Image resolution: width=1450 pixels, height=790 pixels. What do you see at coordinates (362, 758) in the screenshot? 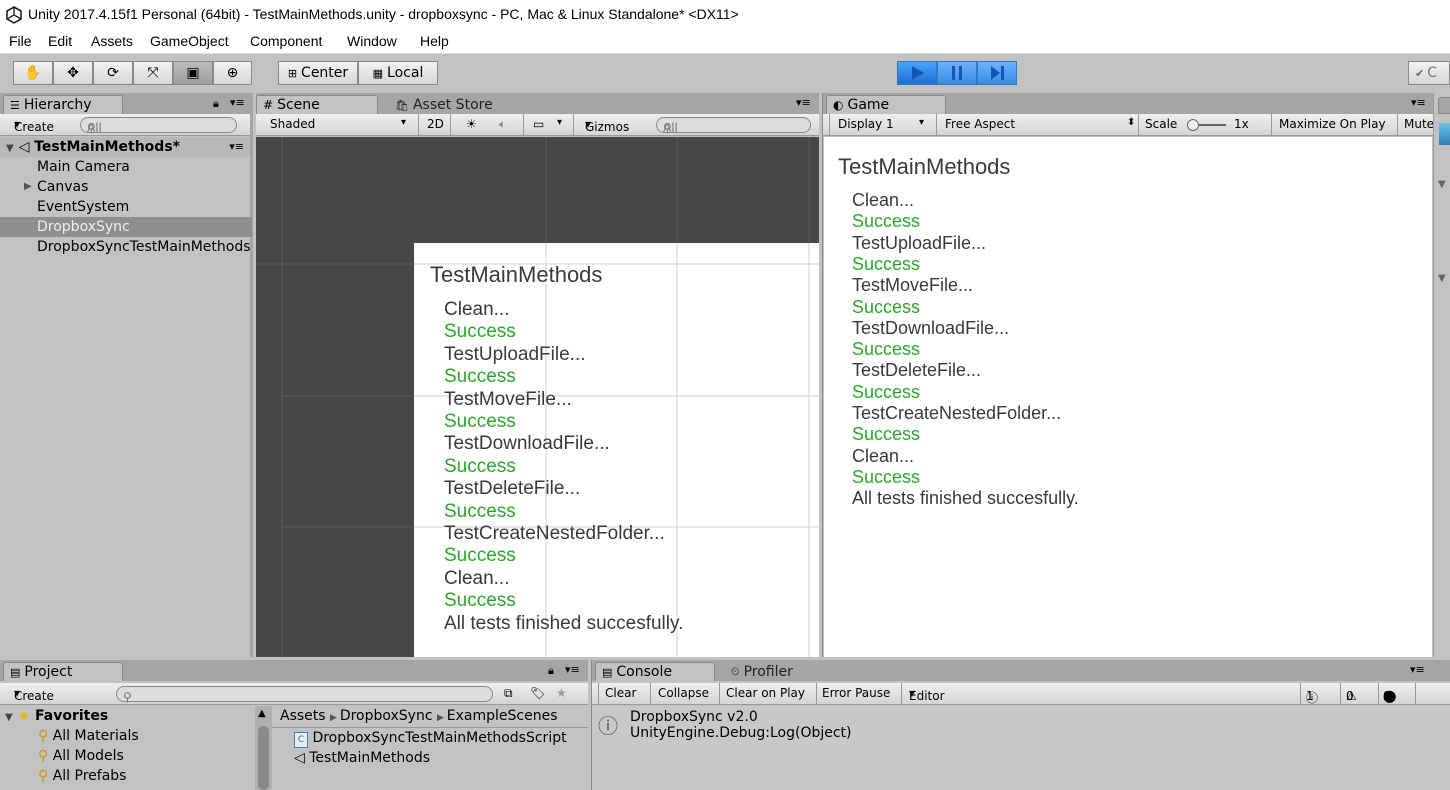
I see `file-scene: ◁ TestMainMethods` at bounding box center [362, 758].